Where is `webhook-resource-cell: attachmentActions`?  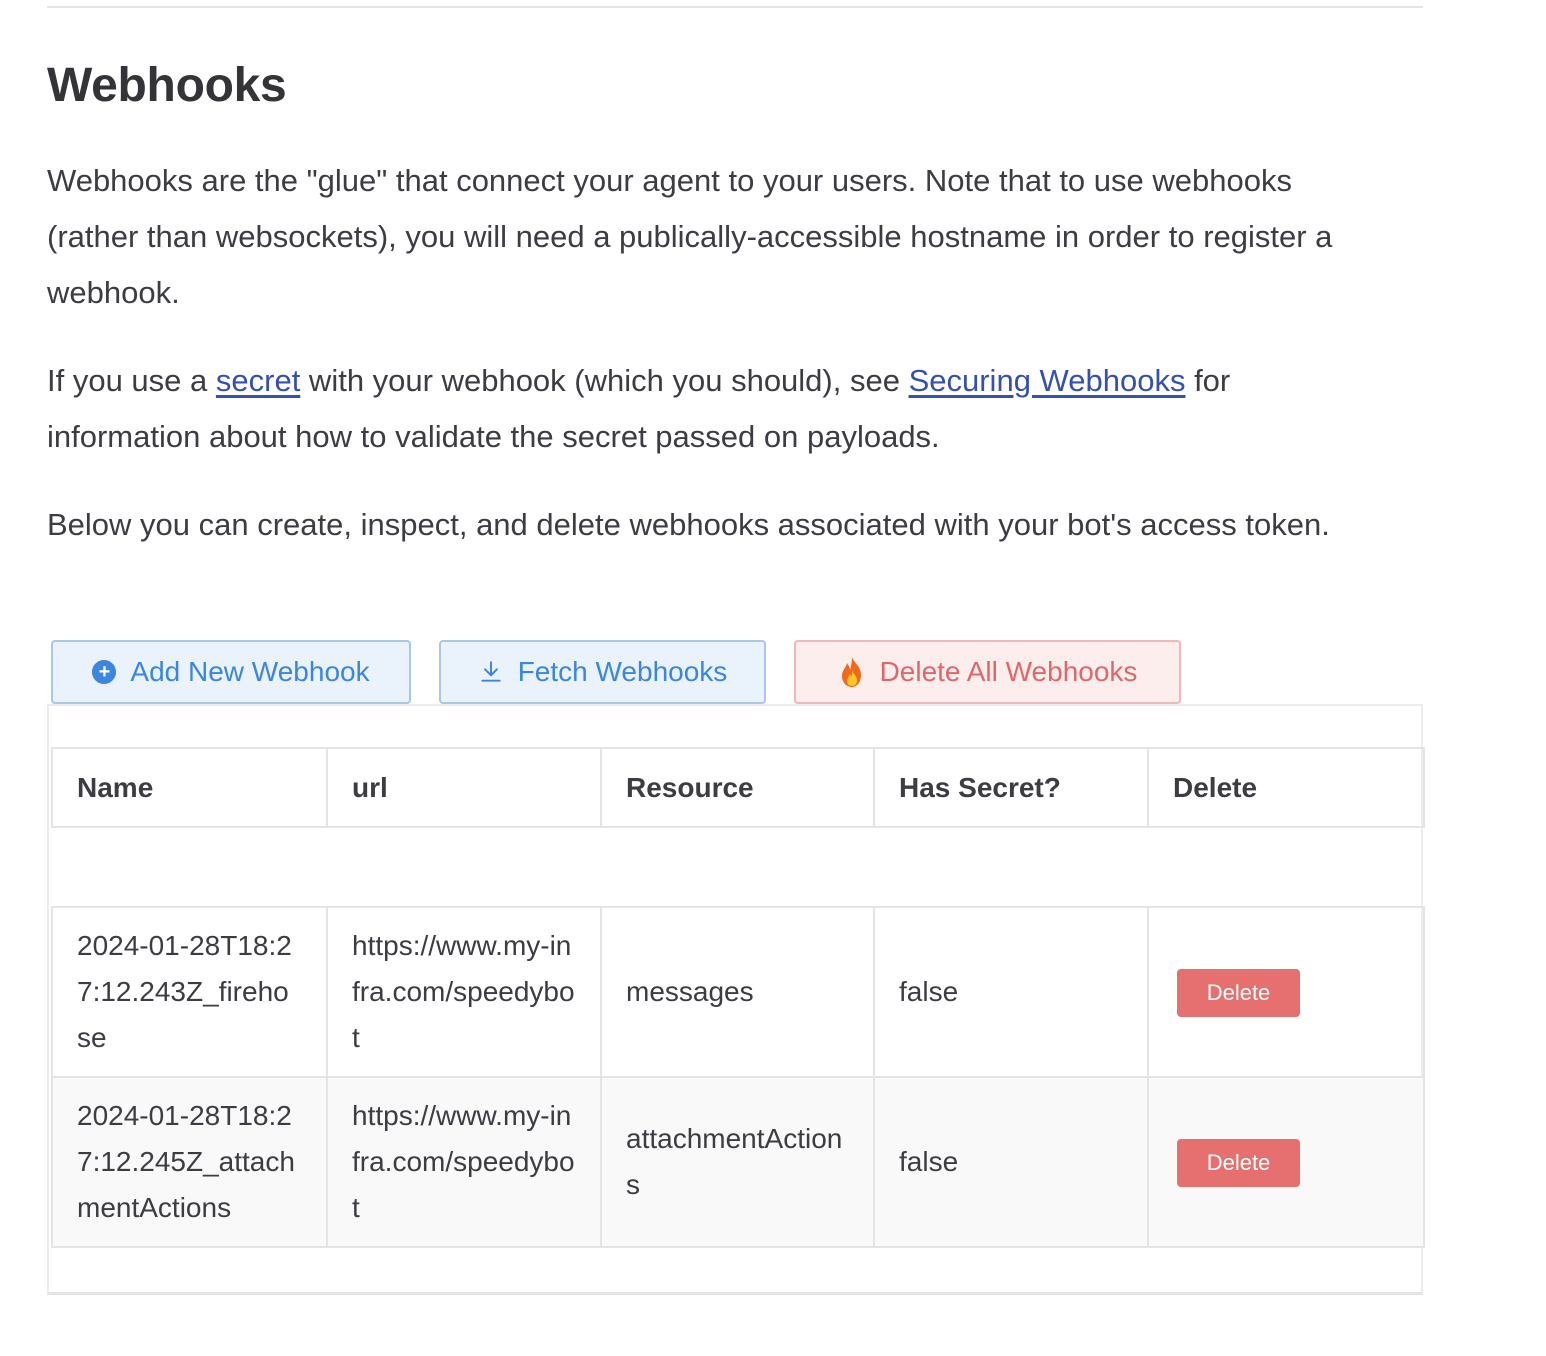
webhook-resource-cell: attachmentActions is located at coordinates (737, 1162).